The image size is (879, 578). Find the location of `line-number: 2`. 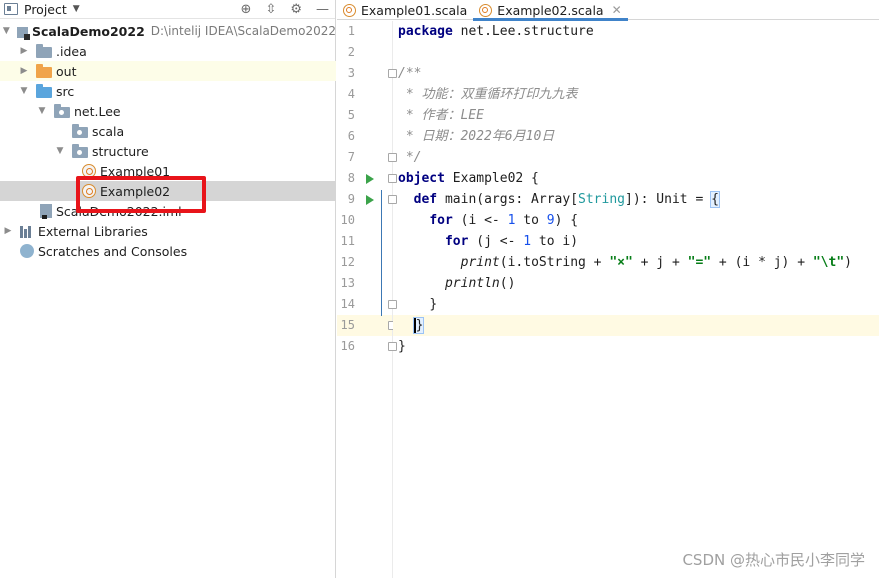

line-number: 2 is located at coordinates (351, 52).